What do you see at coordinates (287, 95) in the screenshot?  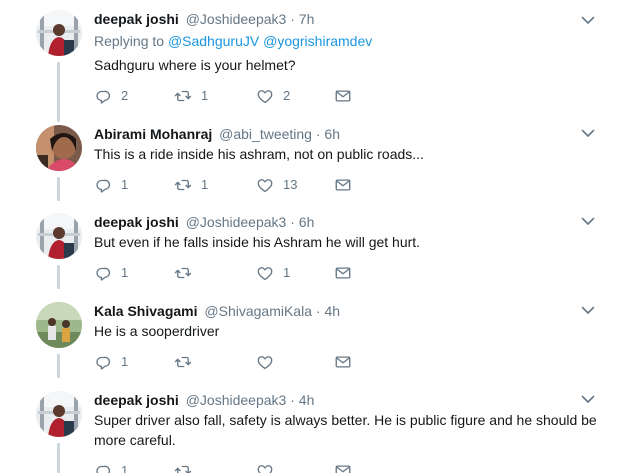 I see `like-count: 2` at bounding box center [287, 95].